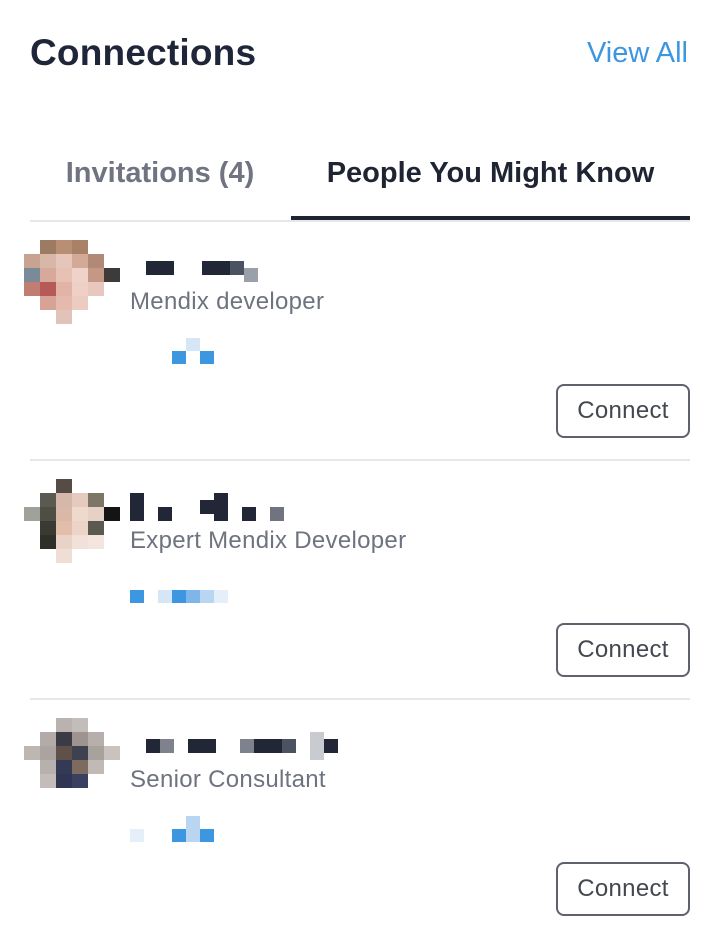 This screenshot has height=937, width=720. Describe the element at coordinates (228, 779) in the screenshot. I see `person-headline: Senior Consultant` at that location.